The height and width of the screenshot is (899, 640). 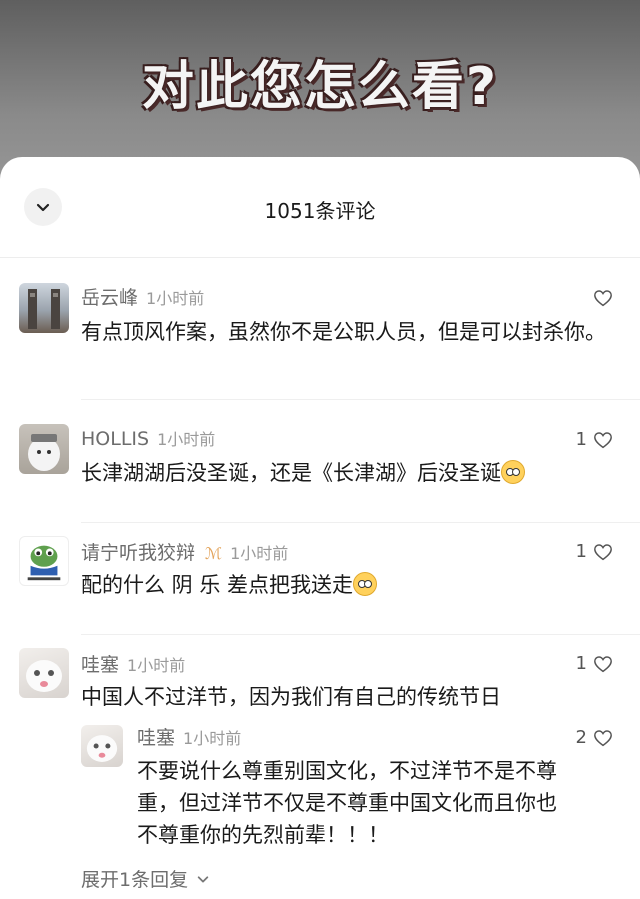 I want to click on like-button, so click(x=600, y=298).